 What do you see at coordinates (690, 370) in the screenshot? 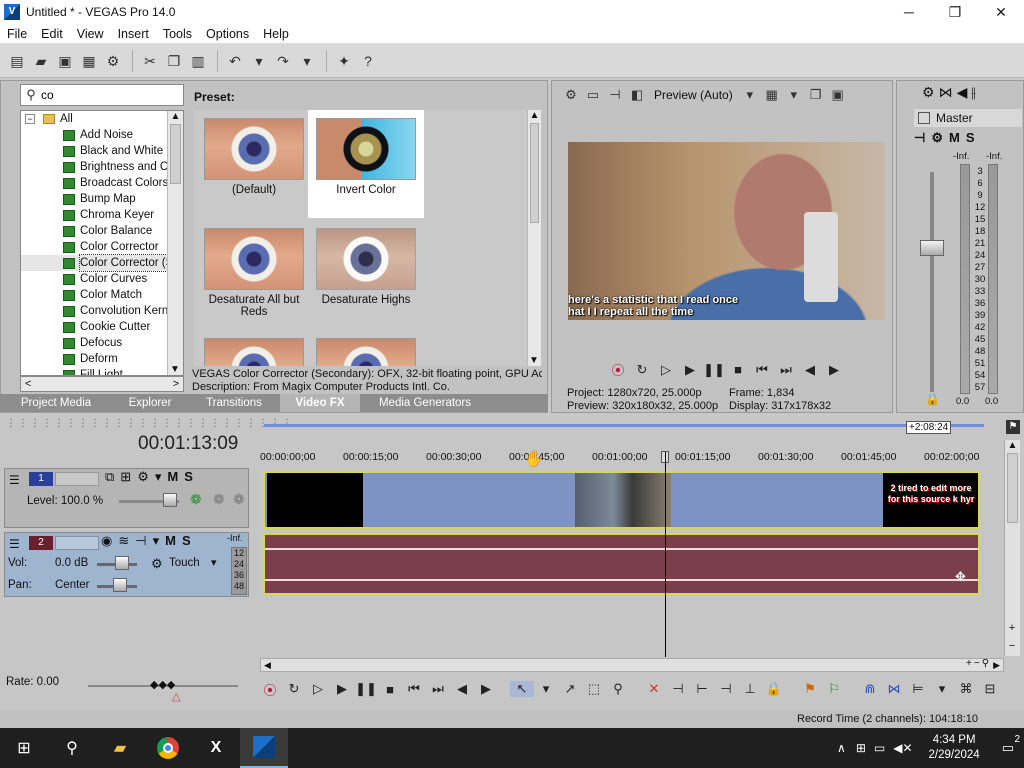
I see `play-icon: ▶` at bounding box center [690, 370].